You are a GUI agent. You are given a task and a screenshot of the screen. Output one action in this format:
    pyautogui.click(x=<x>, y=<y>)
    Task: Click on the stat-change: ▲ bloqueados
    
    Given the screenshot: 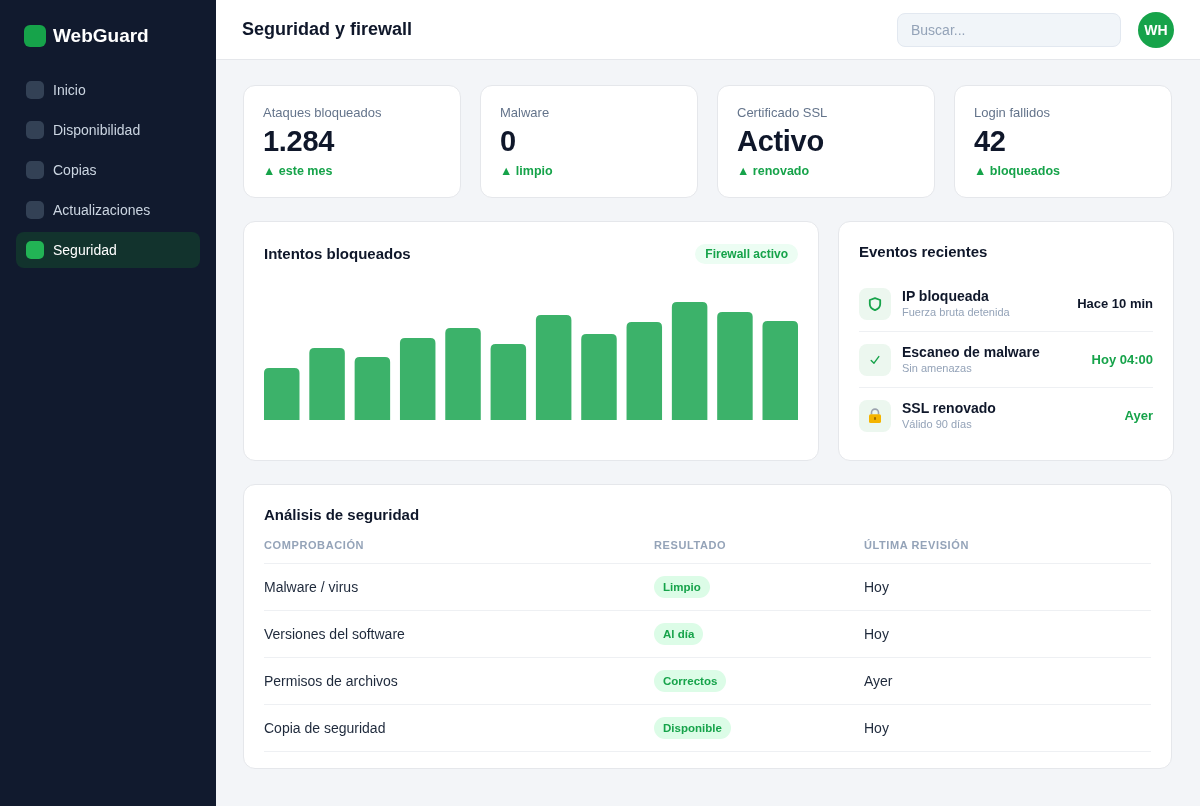 What is the action you would take?
    pyautogui.click(x=1017, y=171)
    